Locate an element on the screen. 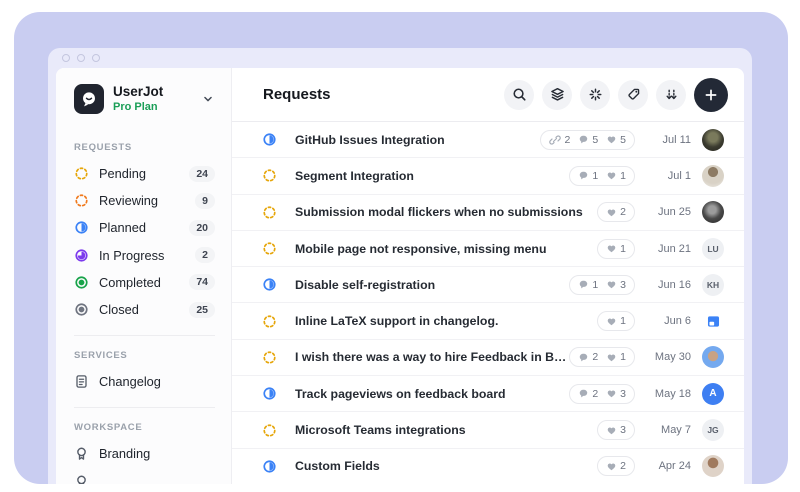 The image size is (800, 492). count-badge: 74 is located at coordinates (202, 282).